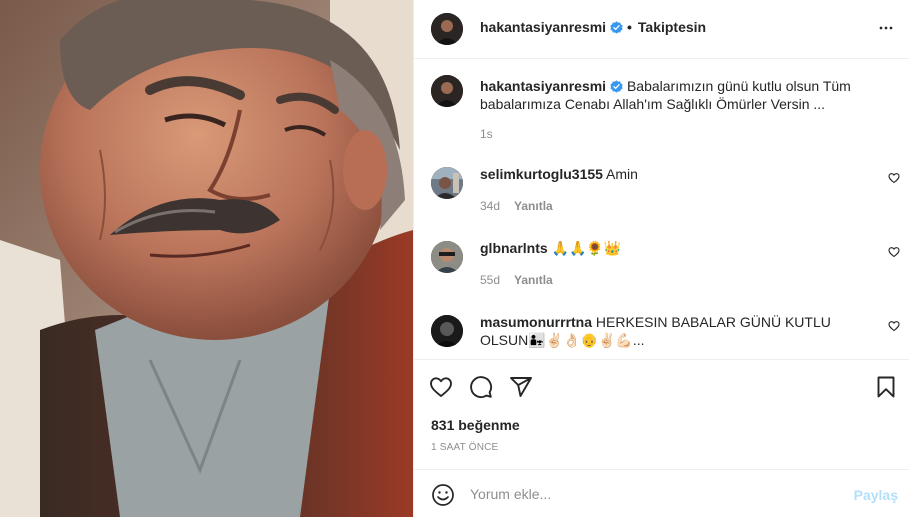 Image resolution: width=909 pixels, height=517 pixels. I want to click on caption-username: hakantasiyanresmi, so click(543, 86).